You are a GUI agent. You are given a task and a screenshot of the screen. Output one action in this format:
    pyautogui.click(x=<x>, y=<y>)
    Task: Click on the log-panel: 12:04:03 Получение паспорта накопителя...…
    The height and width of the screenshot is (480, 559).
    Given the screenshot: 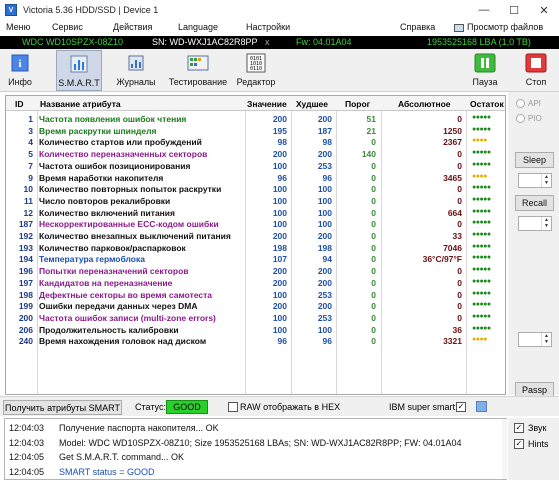 What is the action you would take?
    pyautogui.click(x=255, y=449)
    